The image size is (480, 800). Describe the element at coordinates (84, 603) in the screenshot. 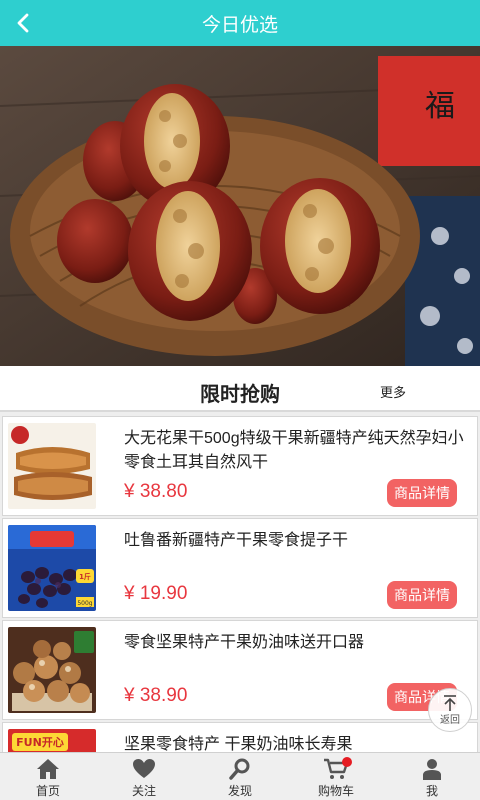

I see `thumb-weight-text: 500g` at that location.